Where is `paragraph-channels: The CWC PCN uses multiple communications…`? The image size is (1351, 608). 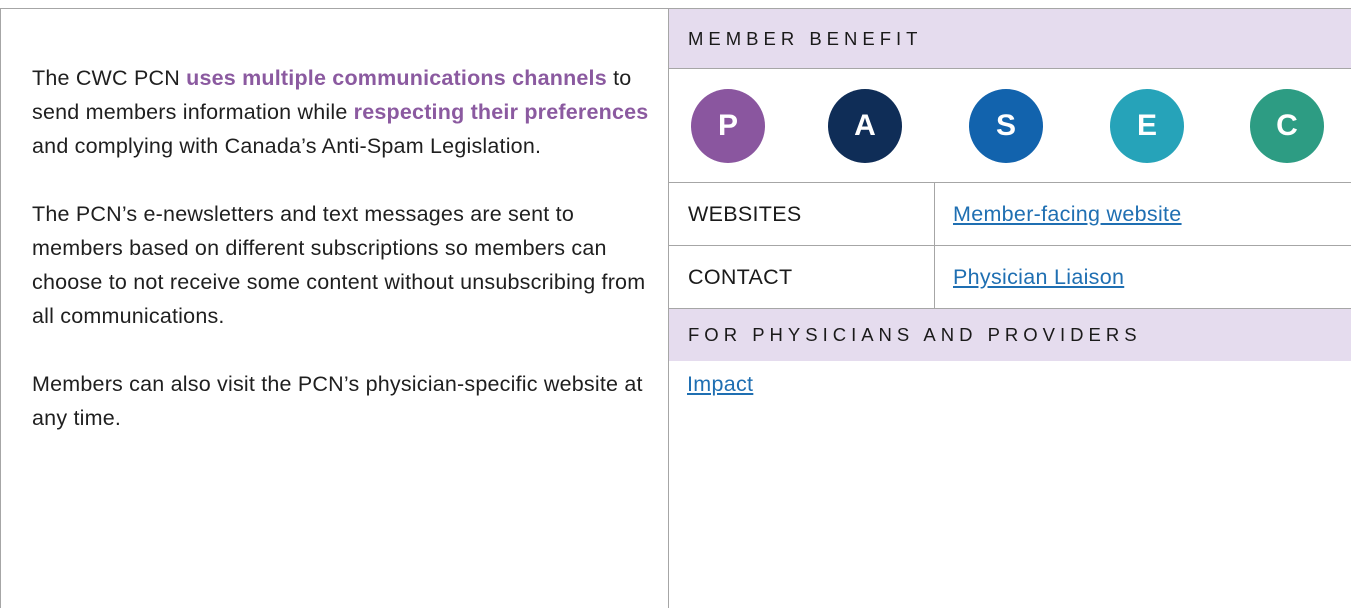 paragraph-channels: The CWC PCN uses multiple communications… is located at coordinates (342, 112).